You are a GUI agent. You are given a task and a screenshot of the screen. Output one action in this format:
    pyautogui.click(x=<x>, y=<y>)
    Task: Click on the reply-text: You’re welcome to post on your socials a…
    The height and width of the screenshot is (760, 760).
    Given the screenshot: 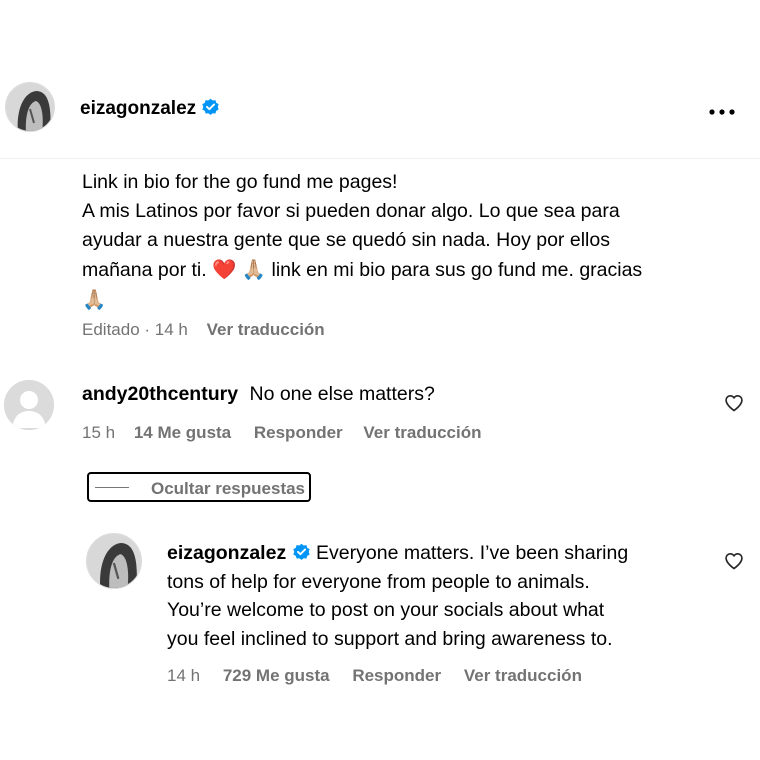 What is the action you would take?
    pyautogui.click(x=386, y=610)
    